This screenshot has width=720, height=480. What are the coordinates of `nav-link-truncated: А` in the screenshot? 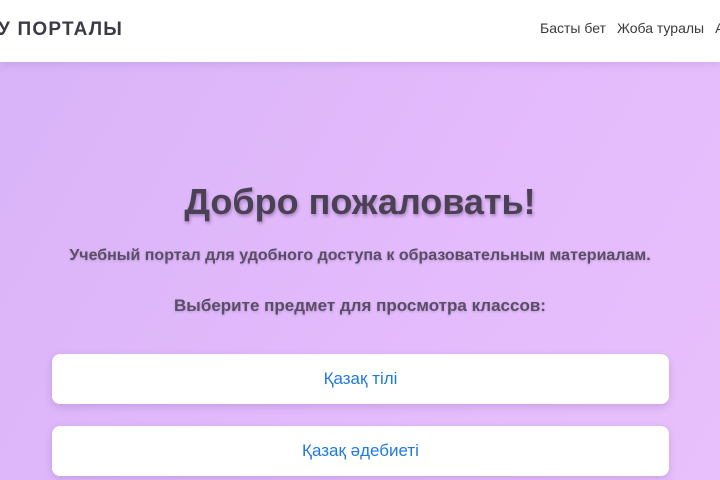 It's located at (717, 28).